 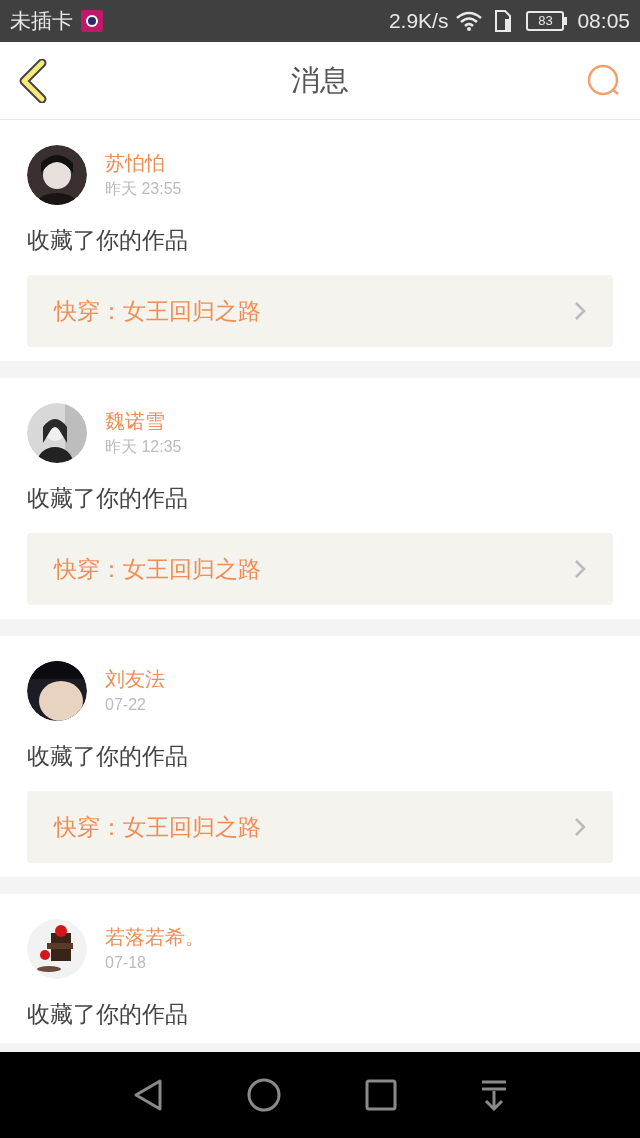 I want to click on back-icon, so click(x=33, y=80).